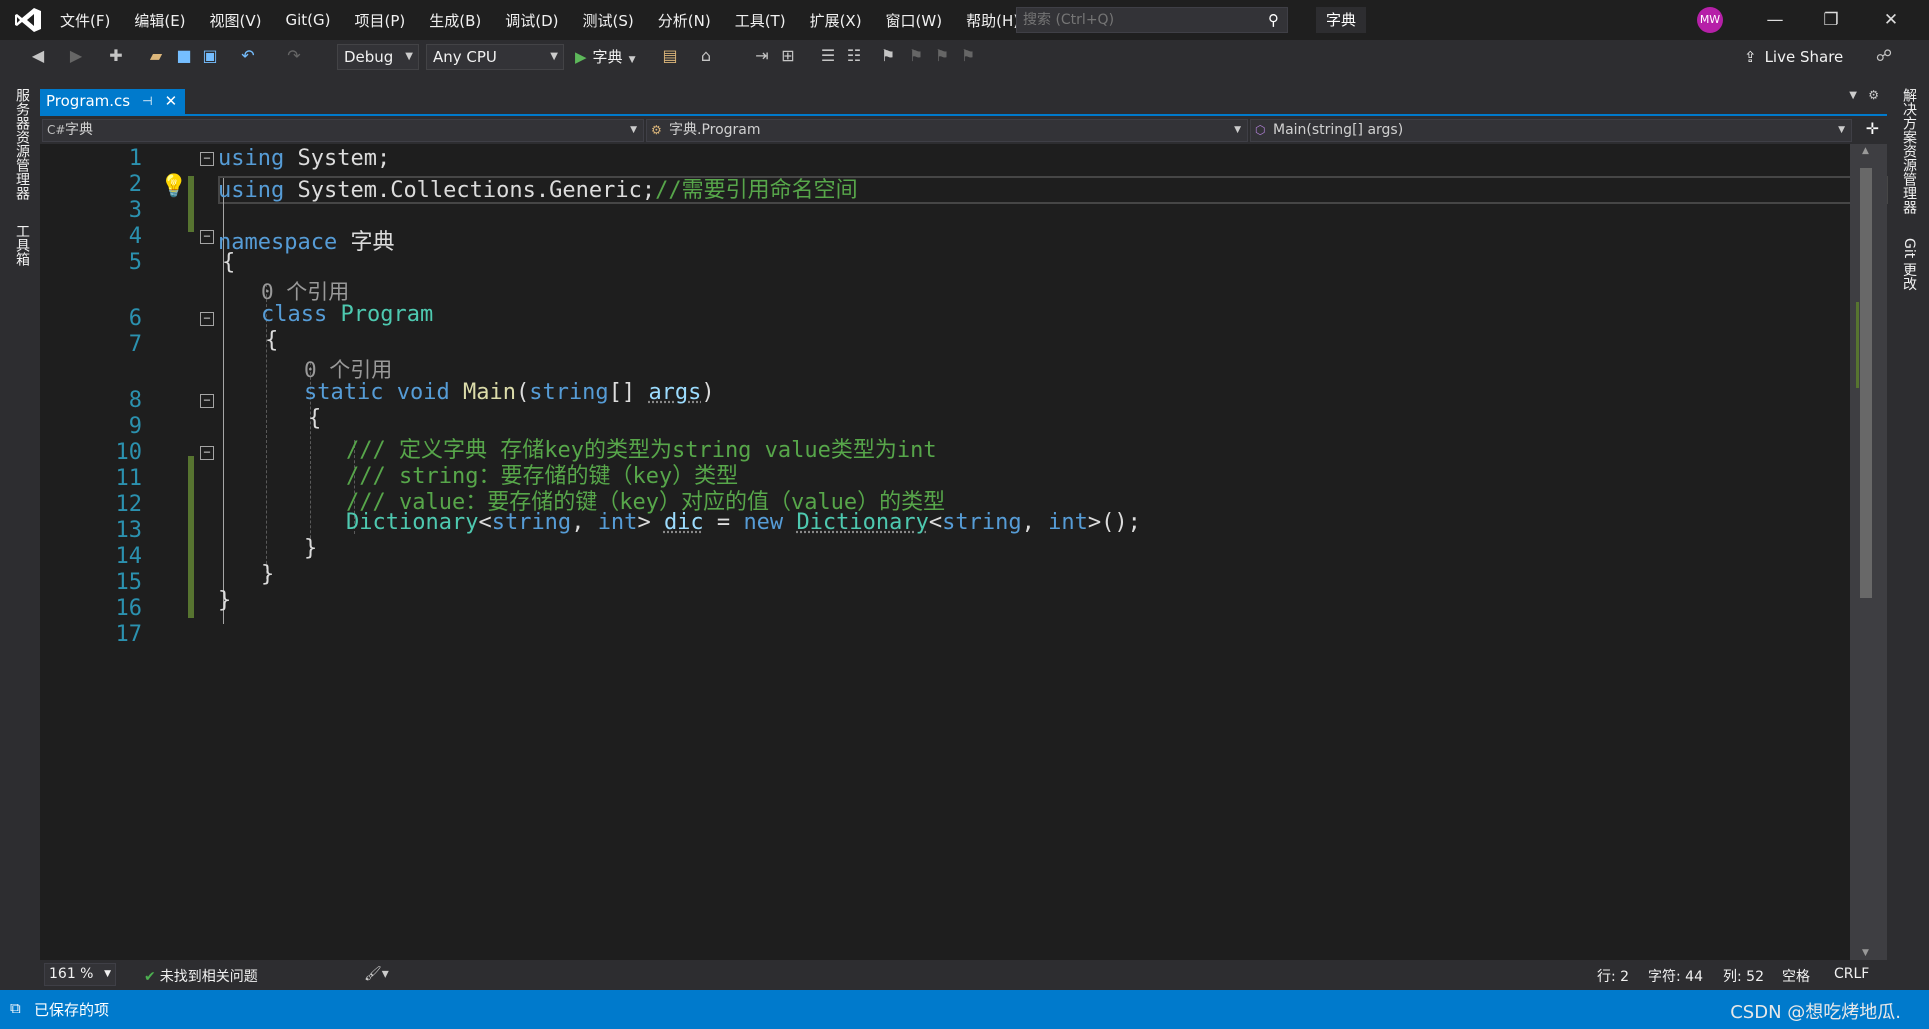 The height and width of the screenshot is (1029, 1929). I want to click on line-number: 5, so click(135, 262).